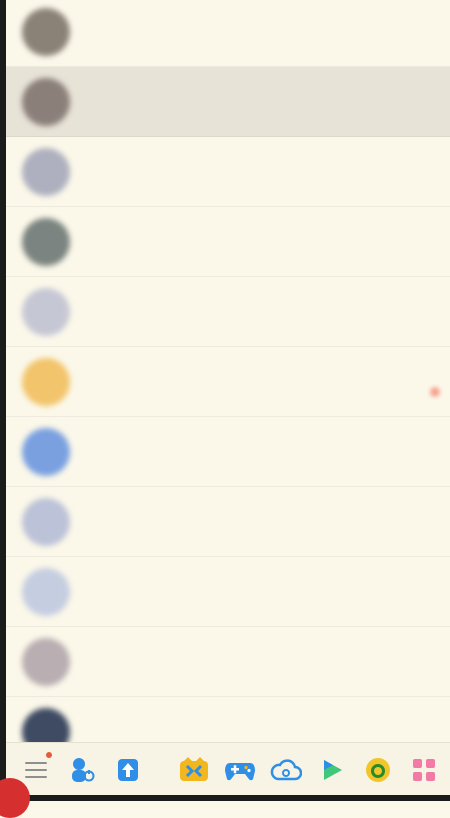 The height and width of the screenshot is (818, 450). I want to click on games-hub-button, so click(194, 770).